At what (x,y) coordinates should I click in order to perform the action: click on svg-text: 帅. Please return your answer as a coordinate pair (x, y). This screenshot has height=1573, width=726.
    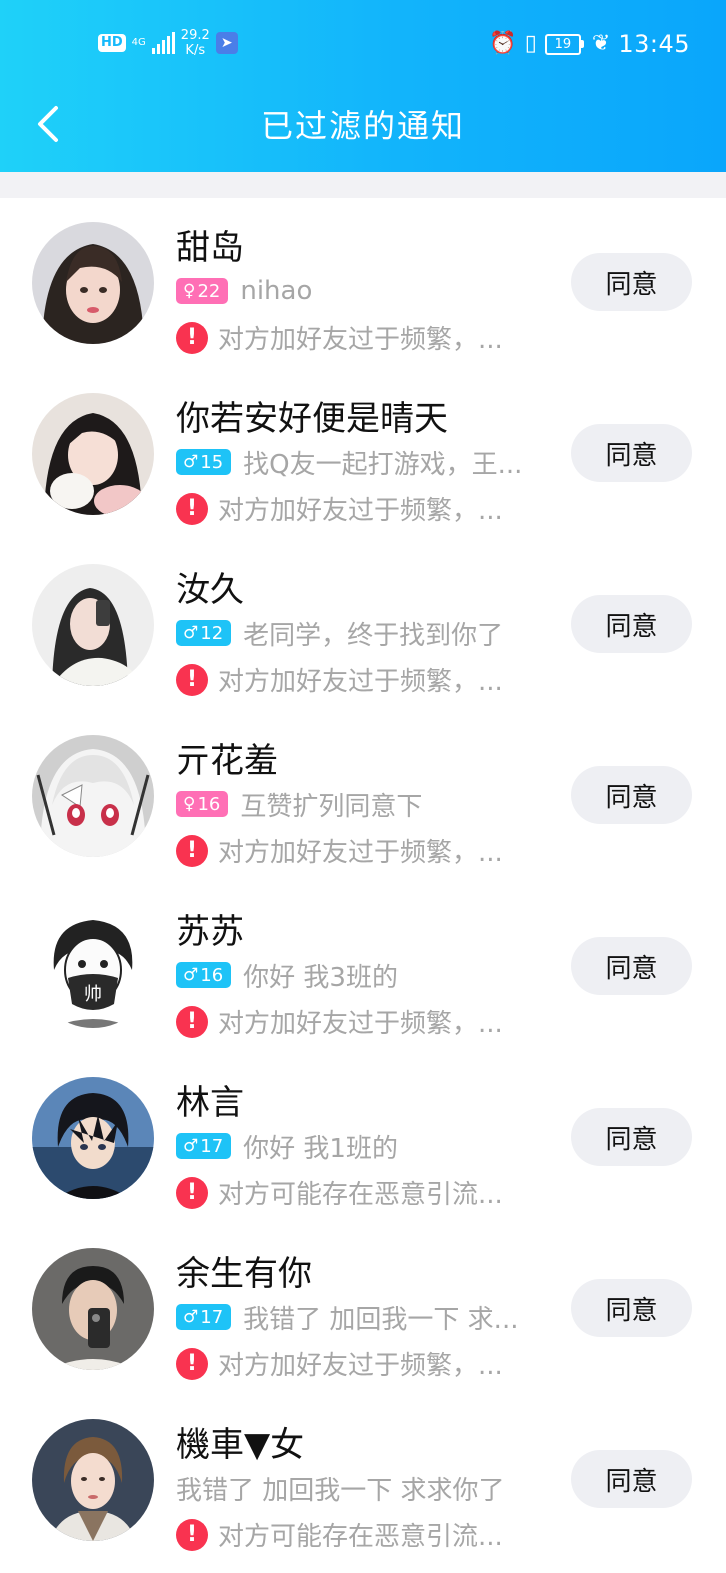
    Looking at the image, I should click on (93, 994).